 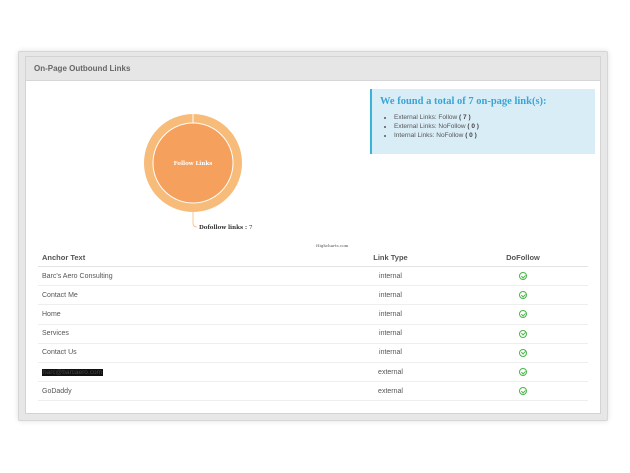 I want to click on pie-chart-svg: Follow Links Dofollow links : 7, so click(x=198, y=172).